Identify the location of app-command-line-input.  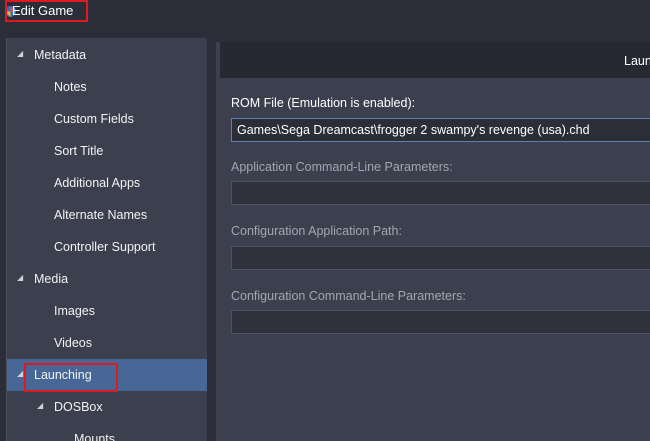
(440, 193).